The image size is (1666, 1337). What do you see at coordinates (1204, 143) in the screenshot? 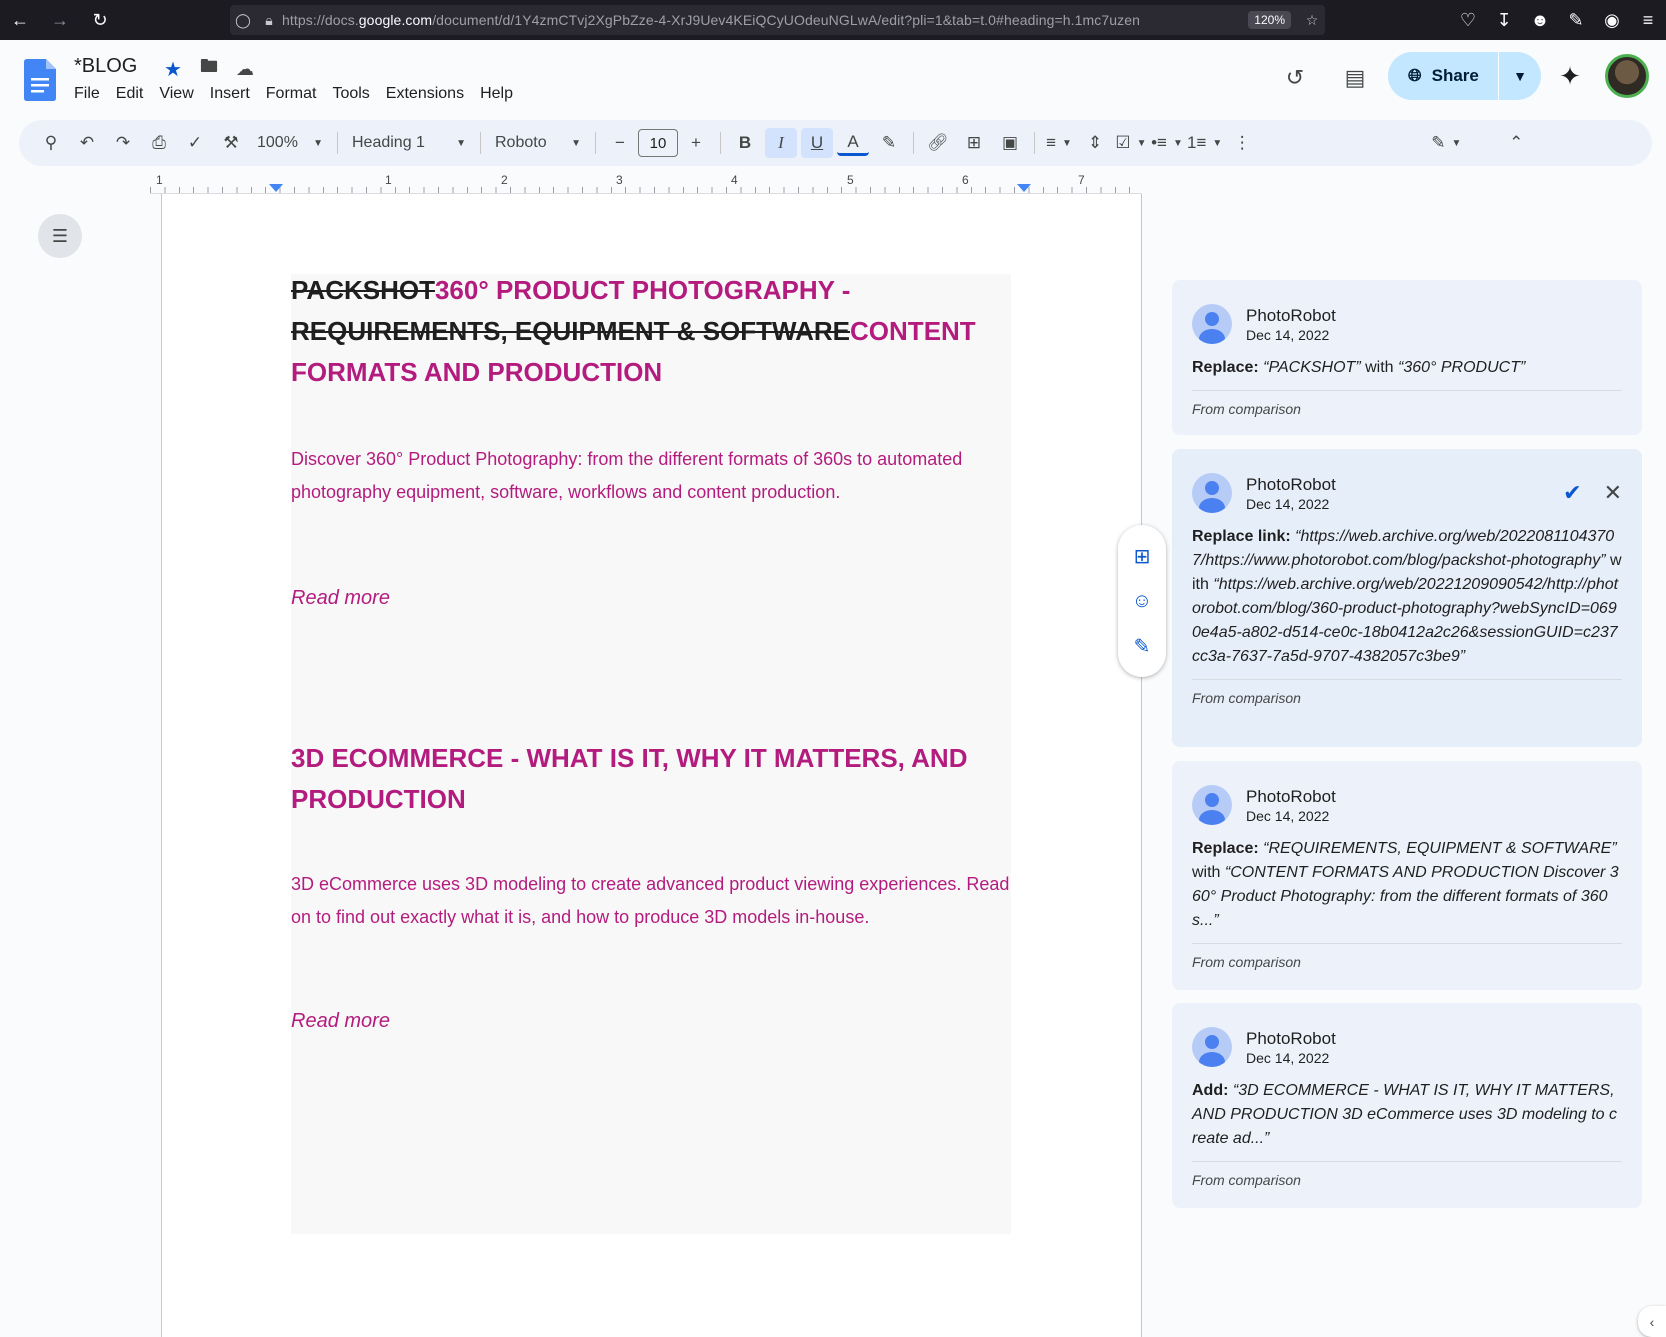
I see `numbered-list-icon: 1≡ ▼` at bounding box center [1204, 143].